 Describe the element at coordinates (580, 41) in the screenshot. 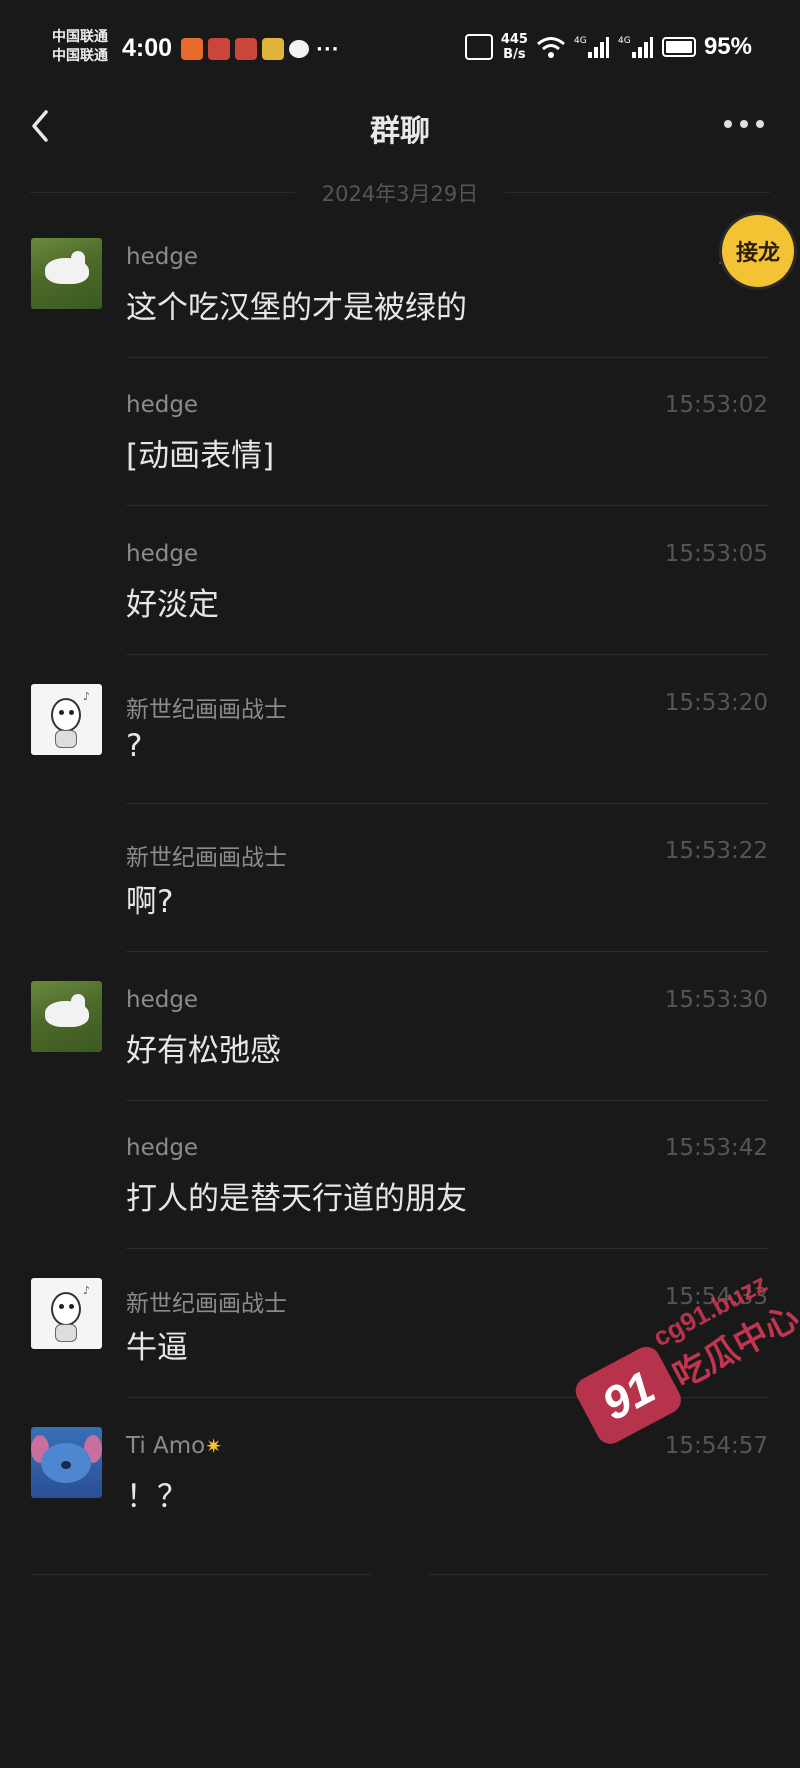

I see `network-type-1: 4G` at that location.